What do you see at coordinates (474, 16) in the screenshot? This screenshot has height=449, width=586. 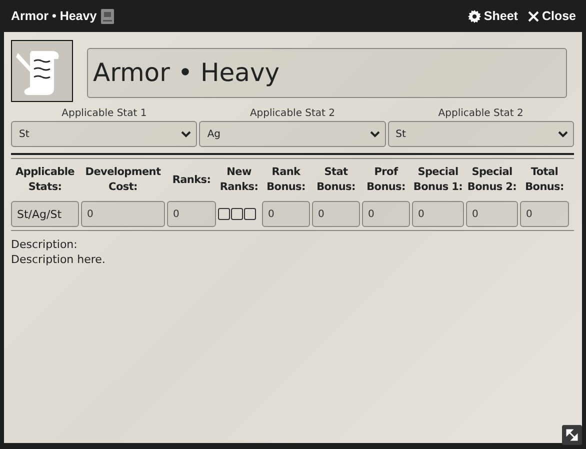 I see `gear-icon` at bounding box center [474, 16].